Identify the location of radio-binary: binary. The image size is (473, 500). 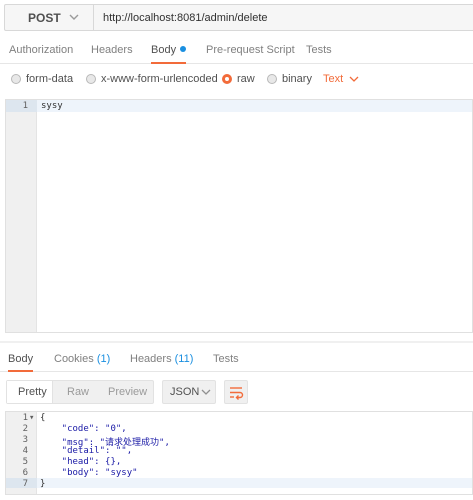
(289, 79).